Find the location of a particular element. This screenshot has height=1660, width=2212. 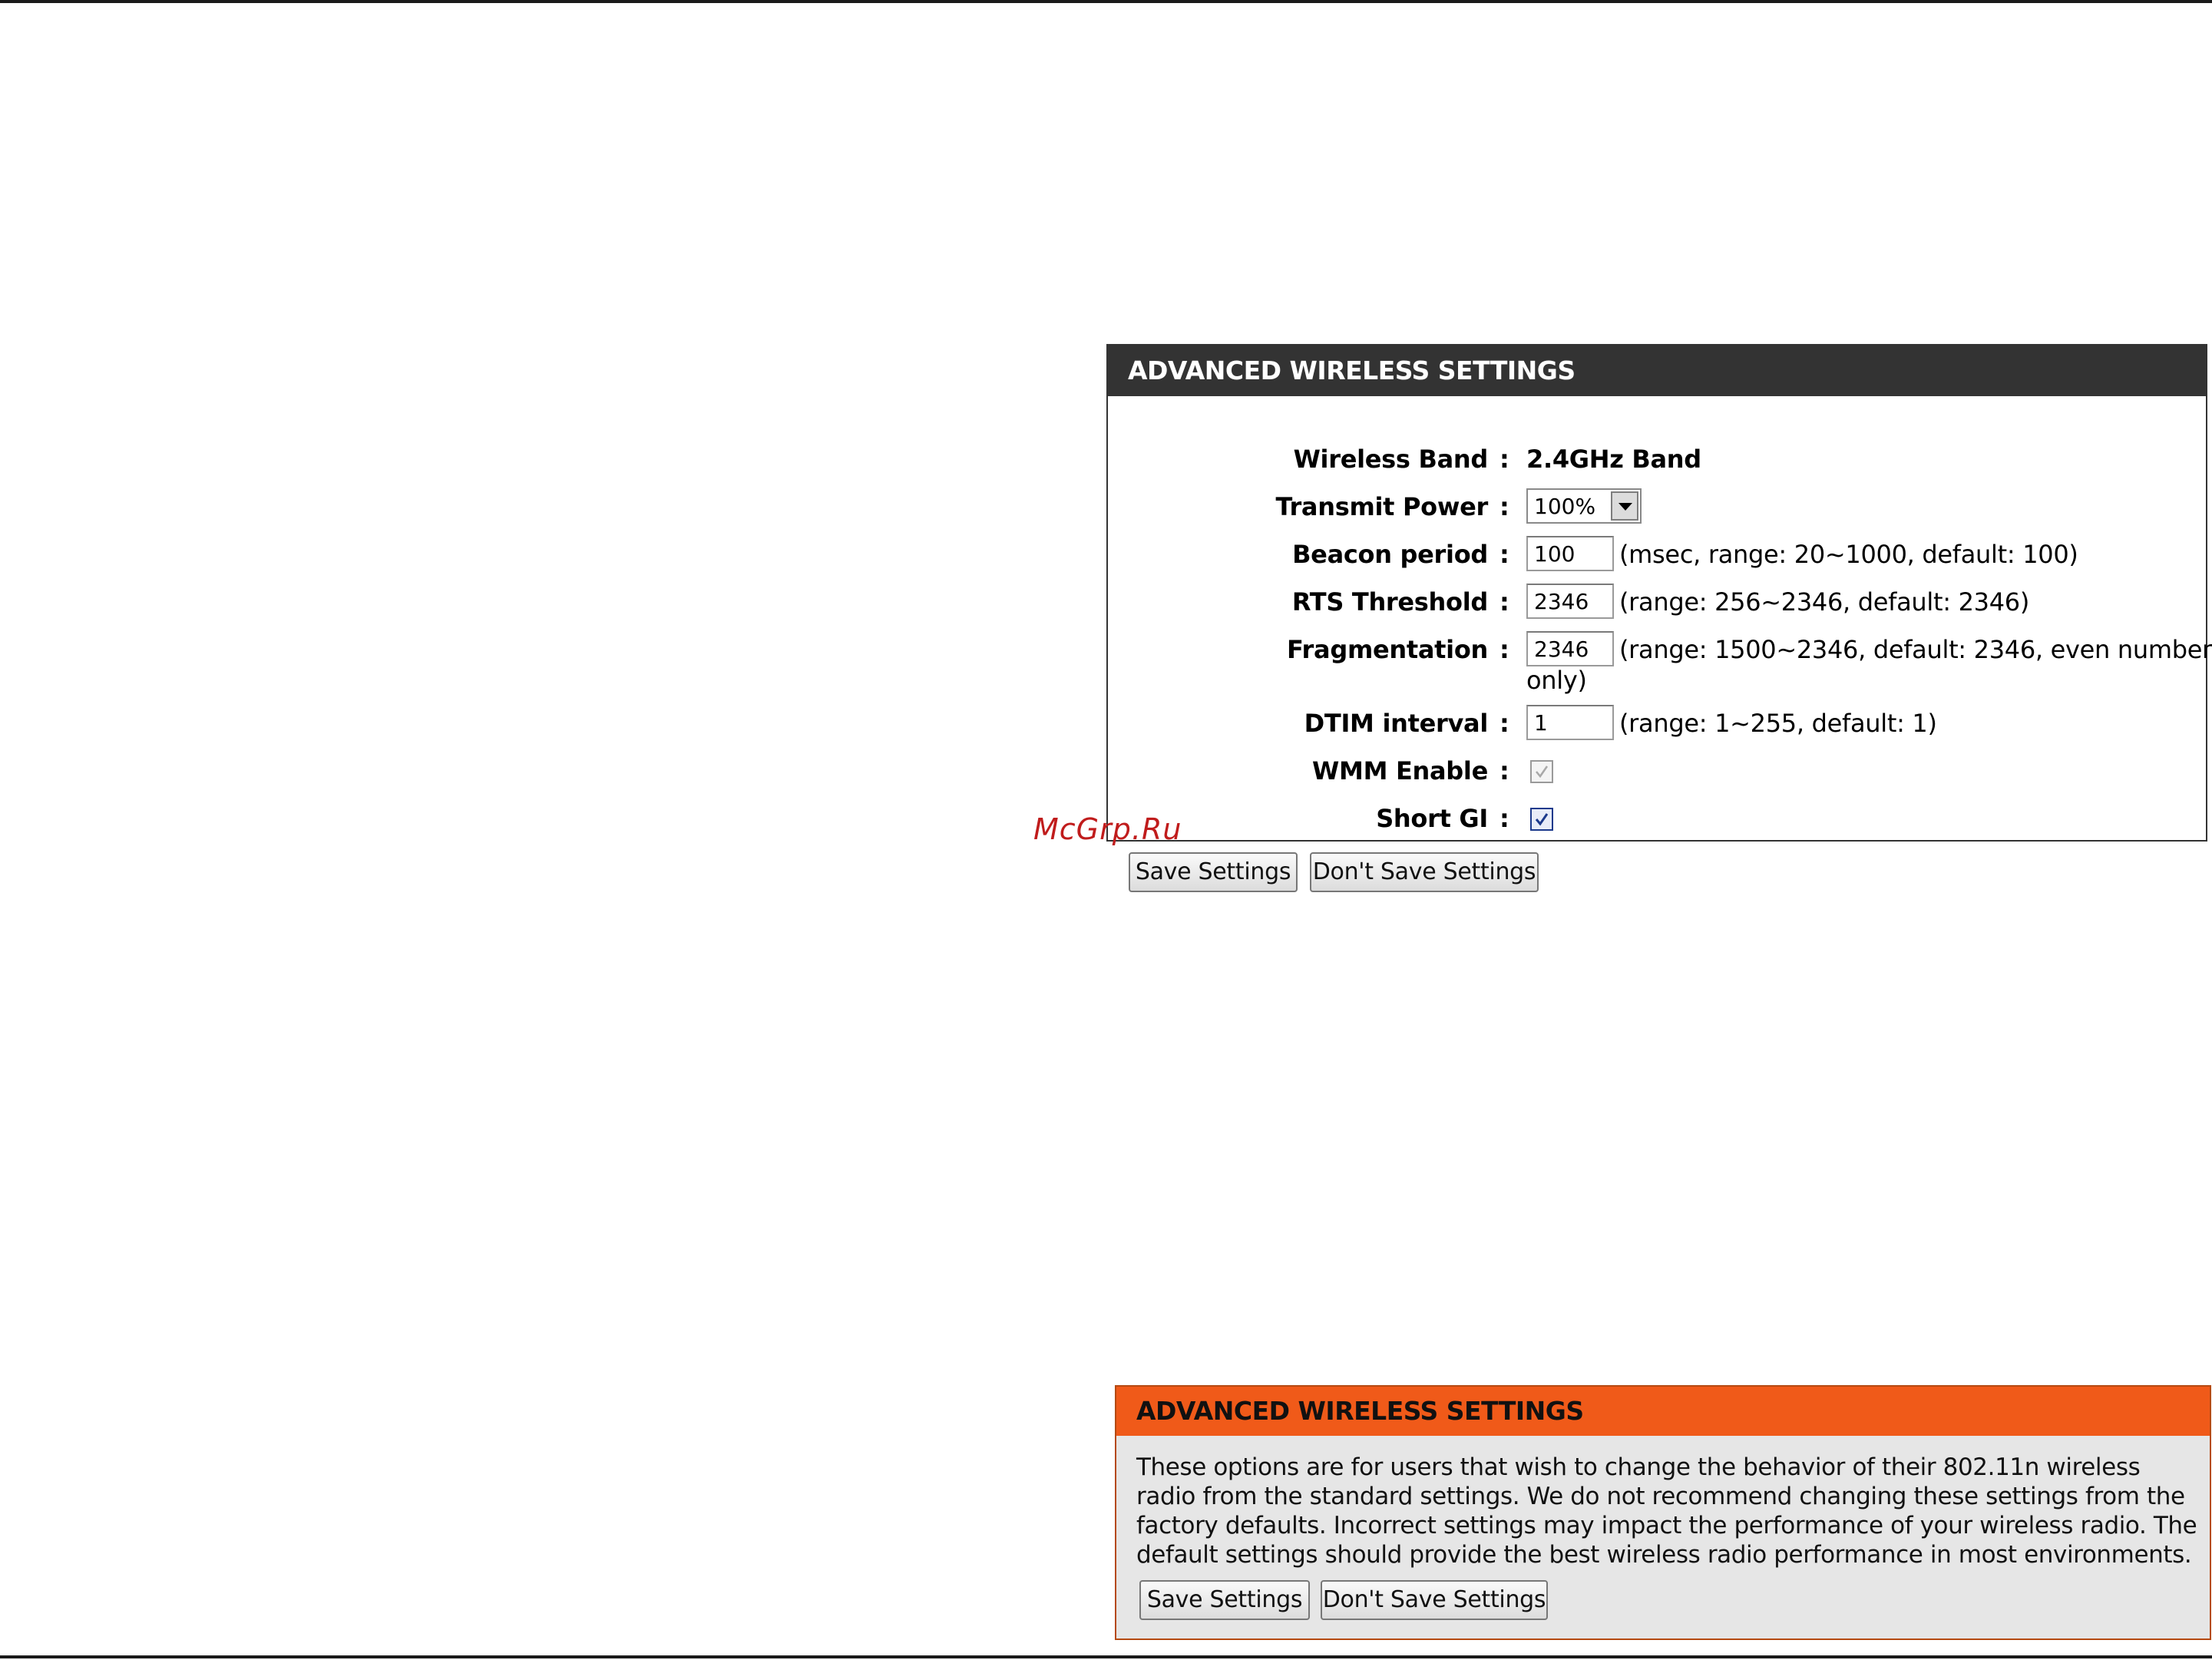

dtim-interval-hint: (range: 1~255, default: 1) is located at coordinates (1778, 723).